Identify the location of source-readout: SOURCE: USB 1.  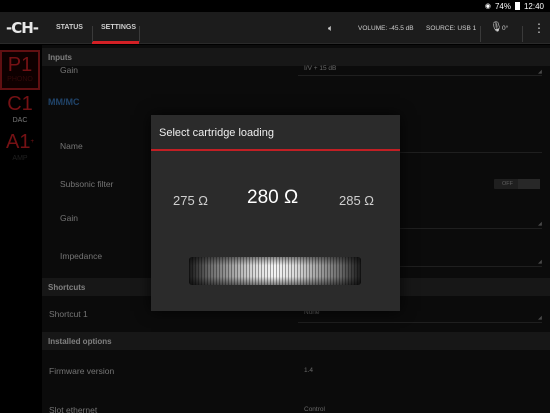
(451, 28).